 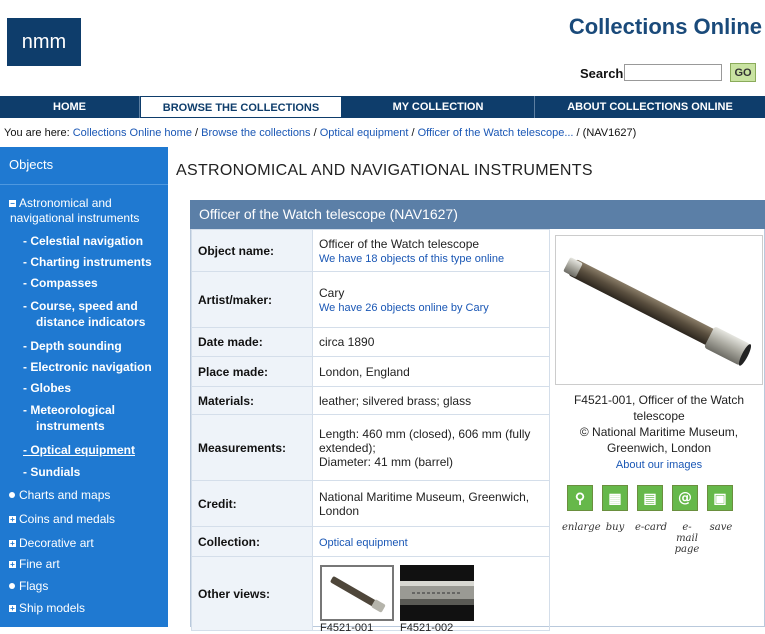 I want to click on sidebar-divider, so click(x=84, y=184).